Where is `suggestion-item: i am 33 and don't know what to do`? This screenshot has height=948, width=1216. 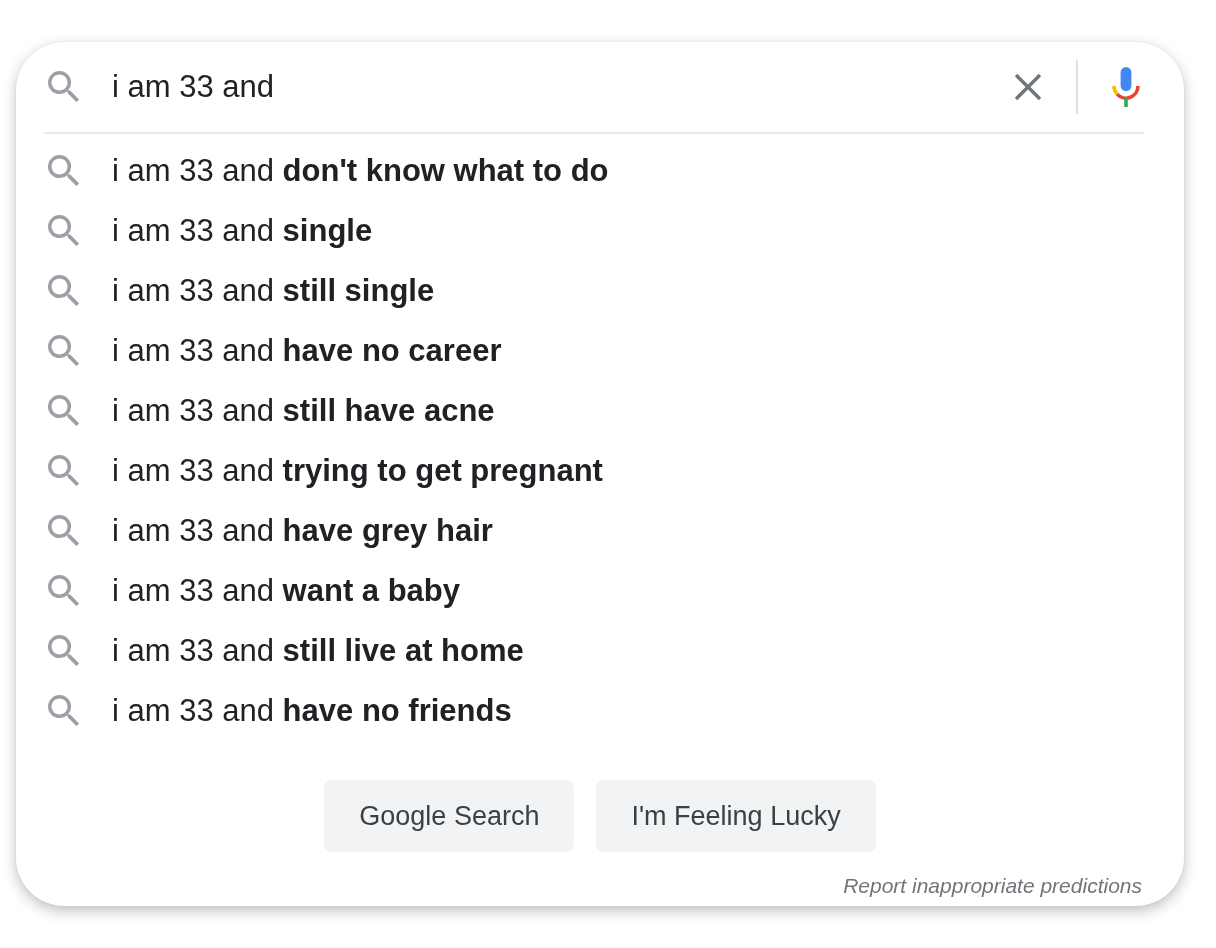 suggestion-item: i am 33 and don't know what to do is located at coordinates (600, 171).